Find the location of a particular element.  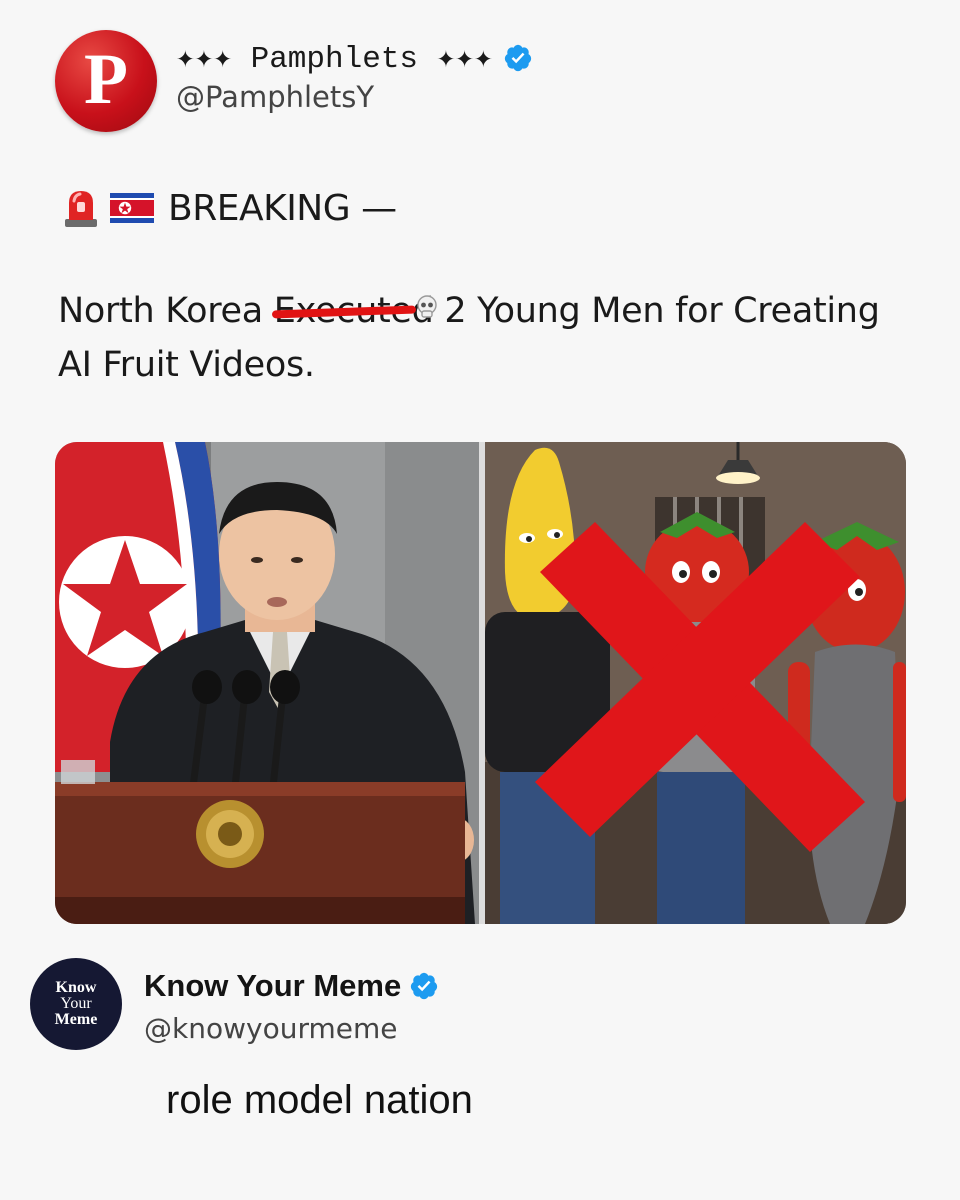

struck-word: Executed is located at coordinates (354, 311).